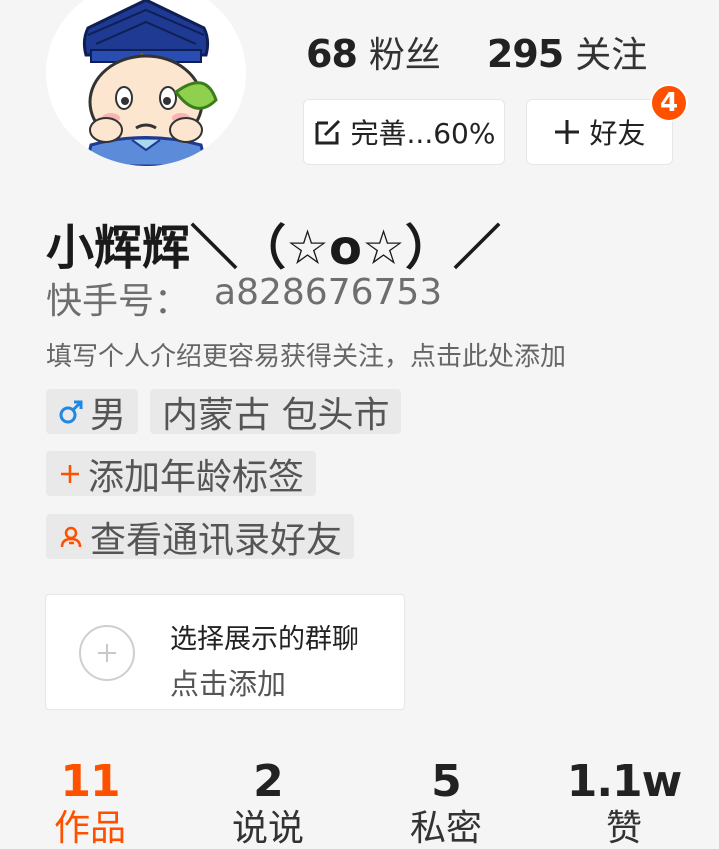 The width and height of the screenshot is (719, 849). Describe the element at coordinates (150, 83) in the screenshot. I see `avatar-cartoon-icon` at that location.